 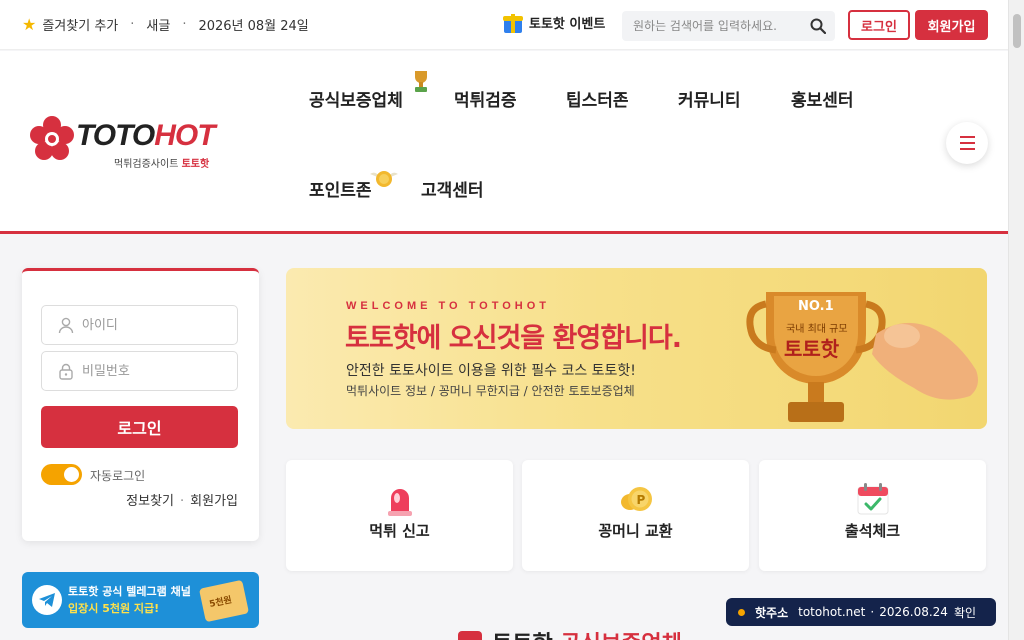 What do you see at coordinates (1016, 320) in the screenshot?
I see `page-scrollbar` at bounding box center [1016, 320].